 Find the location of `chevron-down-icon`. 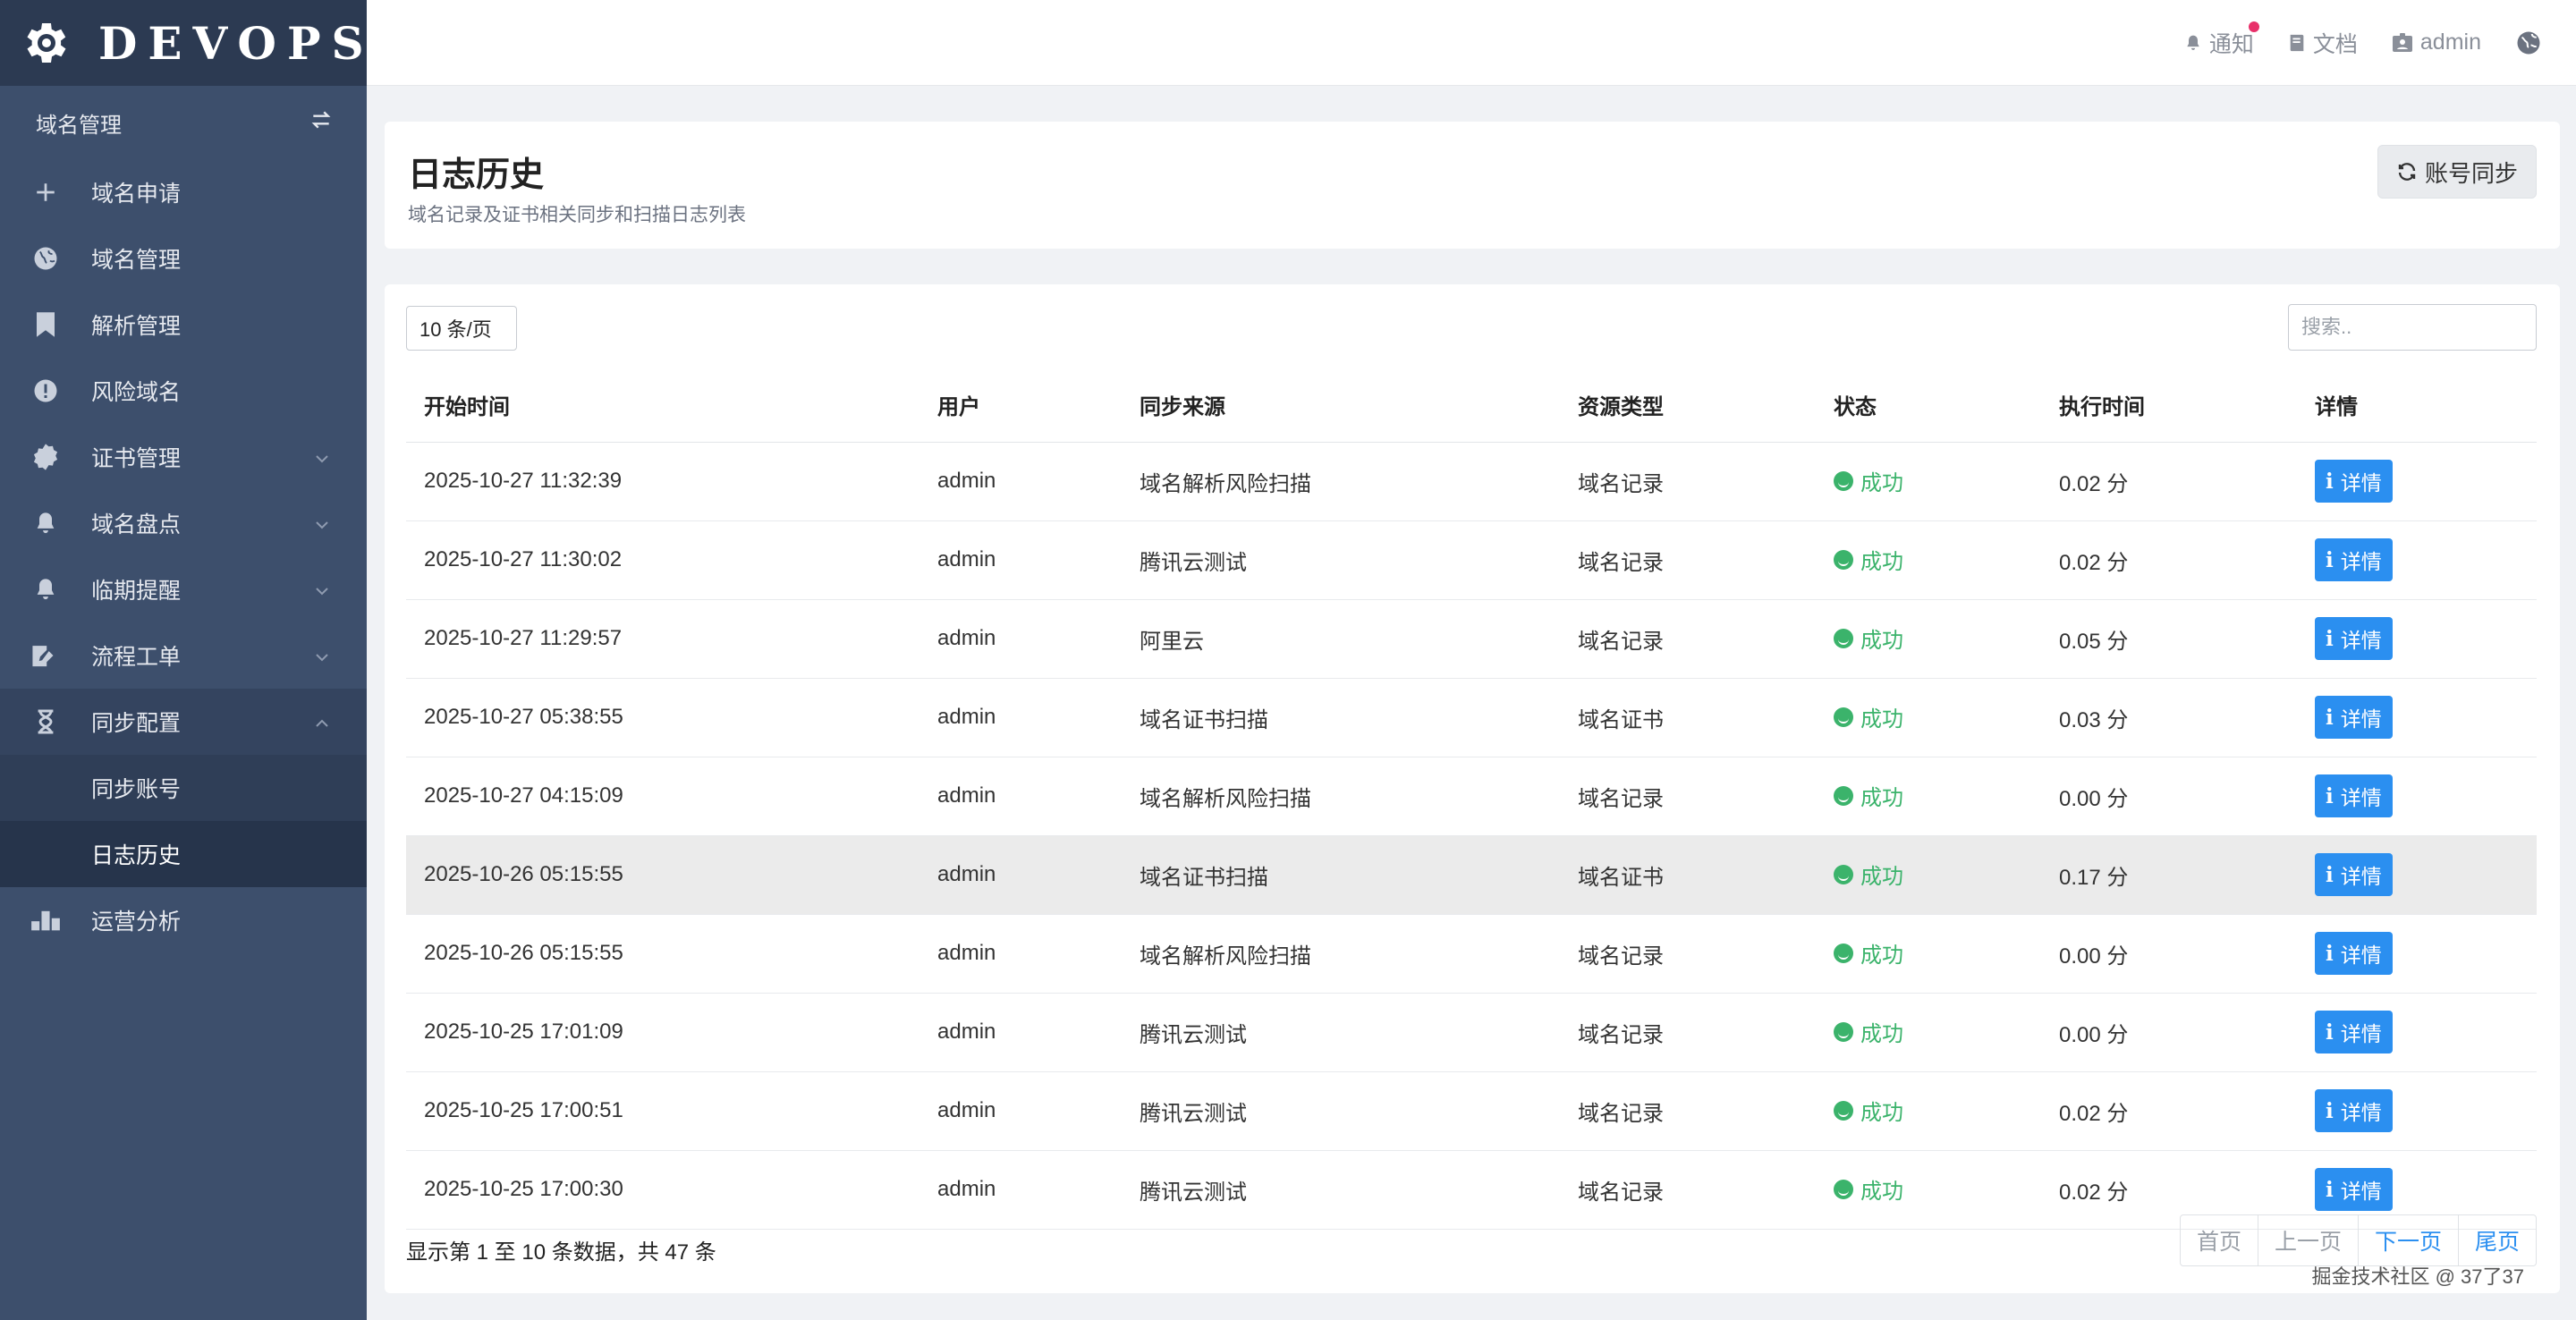

chevron-down-icon is located at coordinates (322, 457).